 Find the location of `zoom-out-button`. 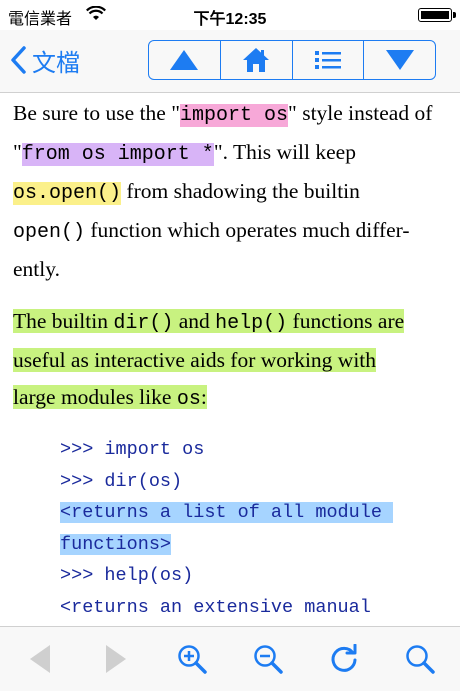

zoom-out-button is located at coordinates (268, 659).